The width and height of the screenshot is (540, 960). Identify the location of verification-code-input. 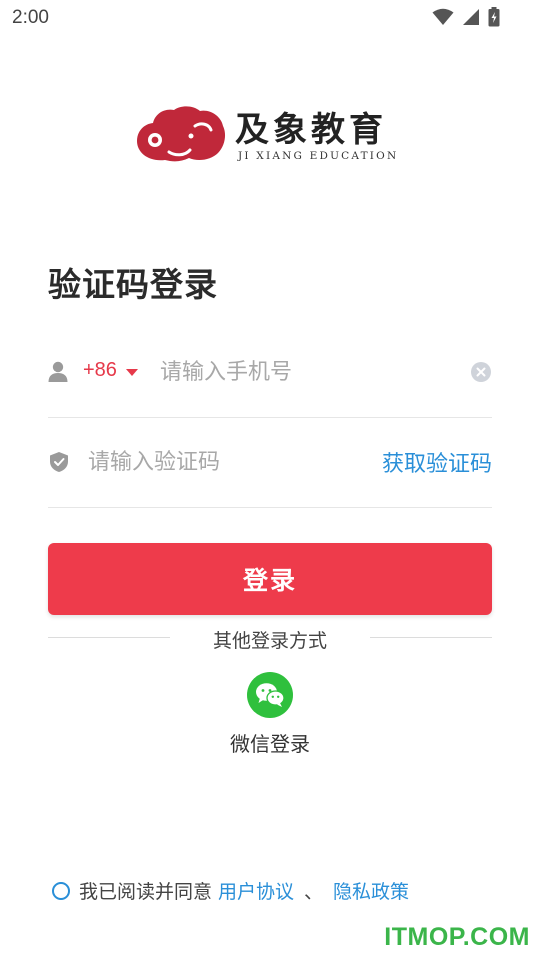
(228, 462).